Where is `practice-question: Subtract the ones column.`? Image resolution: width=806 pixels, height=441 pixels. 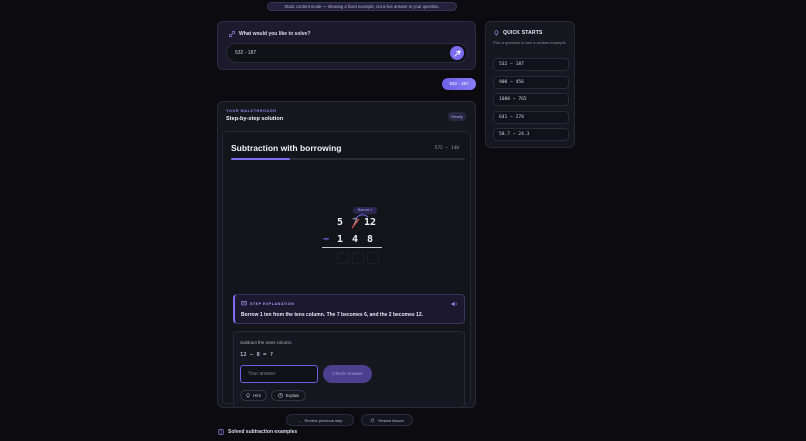 practice-question: Subtract the ones column. is located at coordinates (266, 342).